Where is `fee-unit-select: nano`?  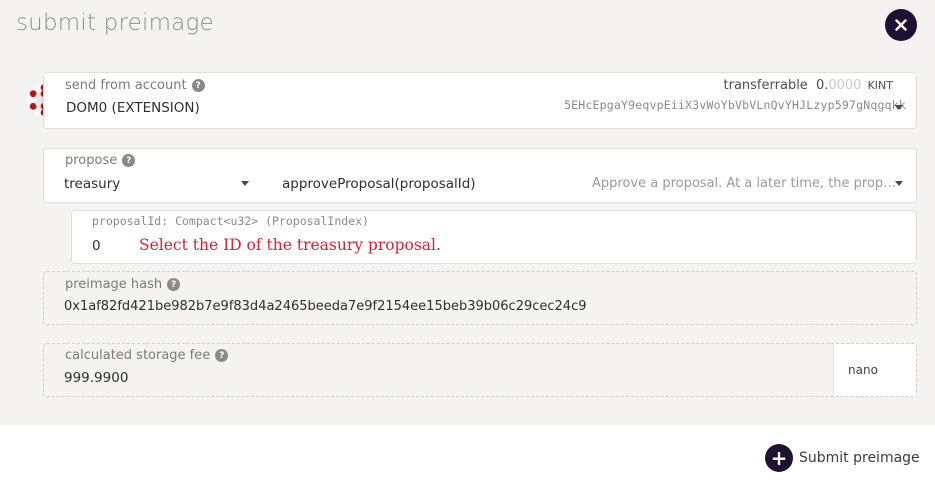 fee-unit-select: nano is located at coordinates (874, 370).